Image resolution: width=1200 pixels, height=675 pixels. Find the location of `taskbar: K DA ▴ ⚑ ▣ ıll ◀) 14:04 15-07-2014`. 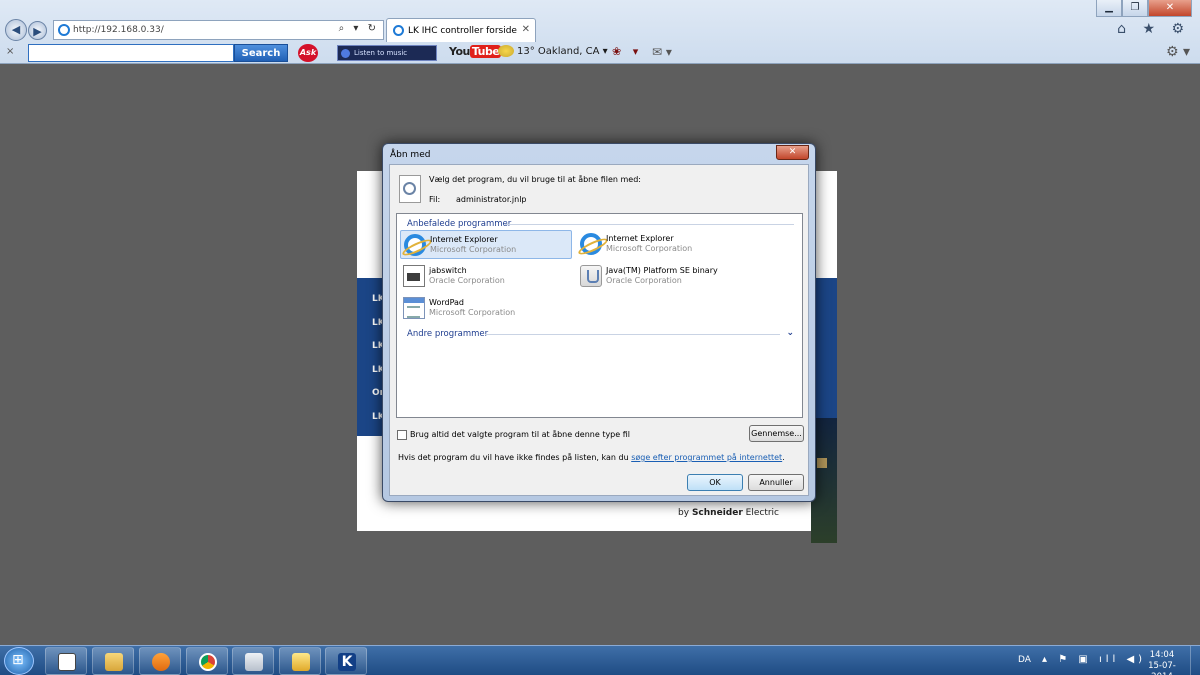

taskbar: K DA ▴ ⚑ ▣ ıll ◀) 14:04 15-07-2014 is located at coordinates (600, 660).